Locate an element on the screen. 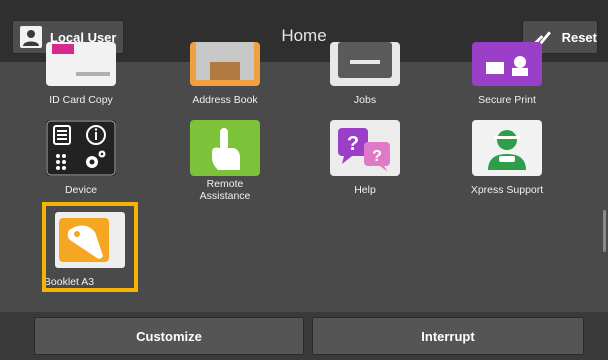 Image resolution: width=608 pixels, height=360 pixels. scrollbar is located at coordinates (605, 187).